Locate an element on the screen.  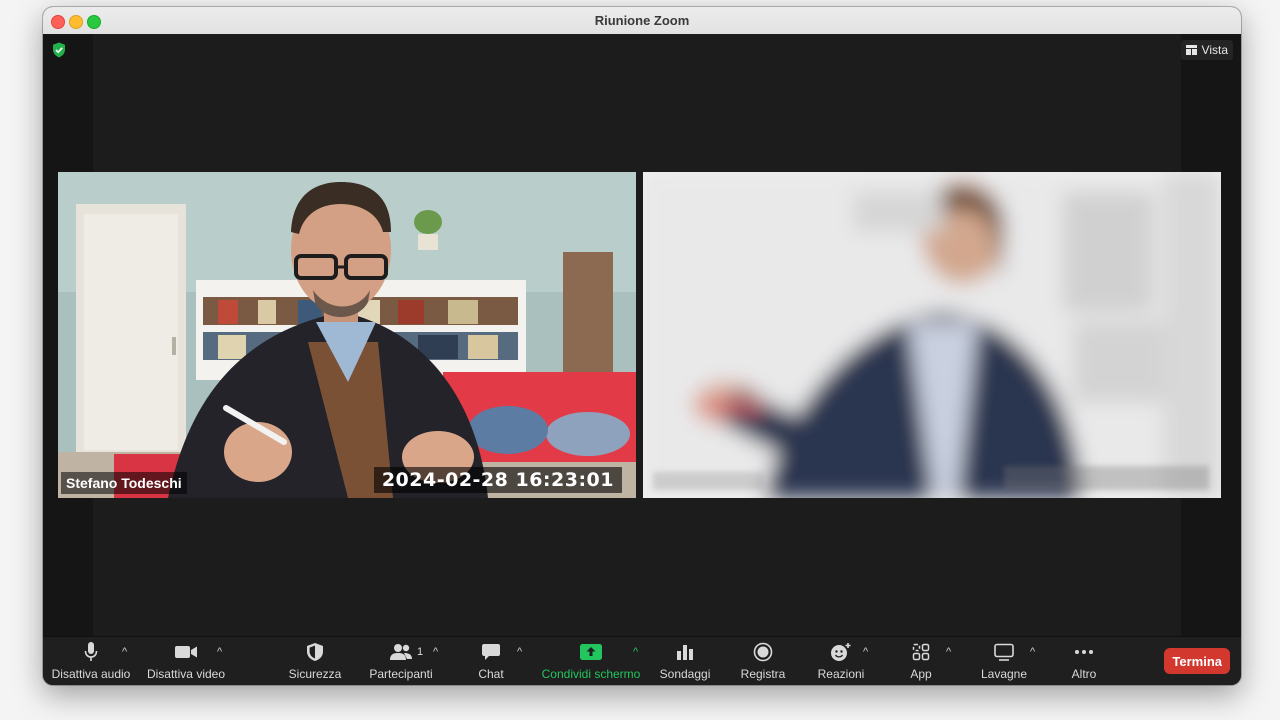
view-label: Vista is located at coordinates (1214, 50).